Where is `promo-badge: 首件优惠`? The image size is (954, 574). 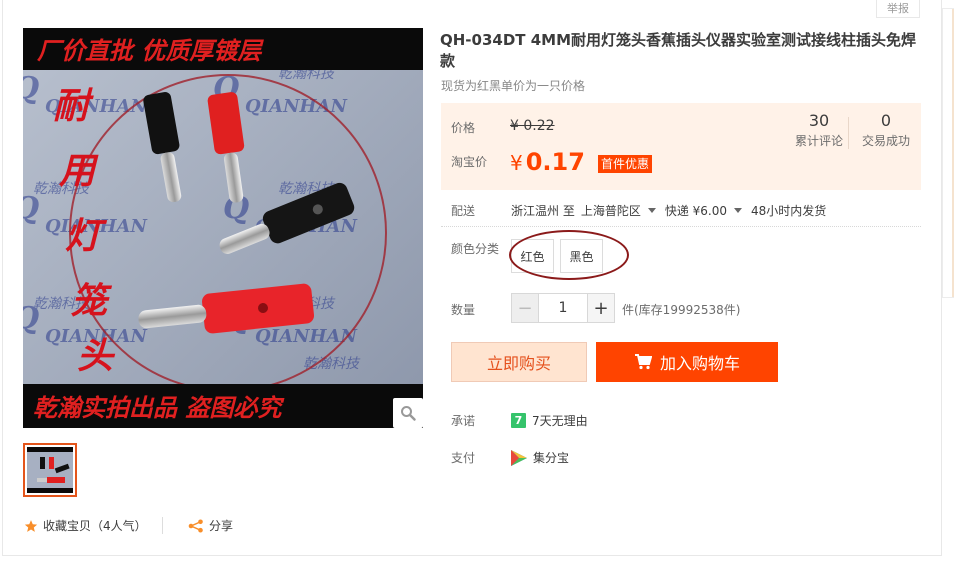
promo-badge: 首件优惠 is located at coordinates (625, 164).